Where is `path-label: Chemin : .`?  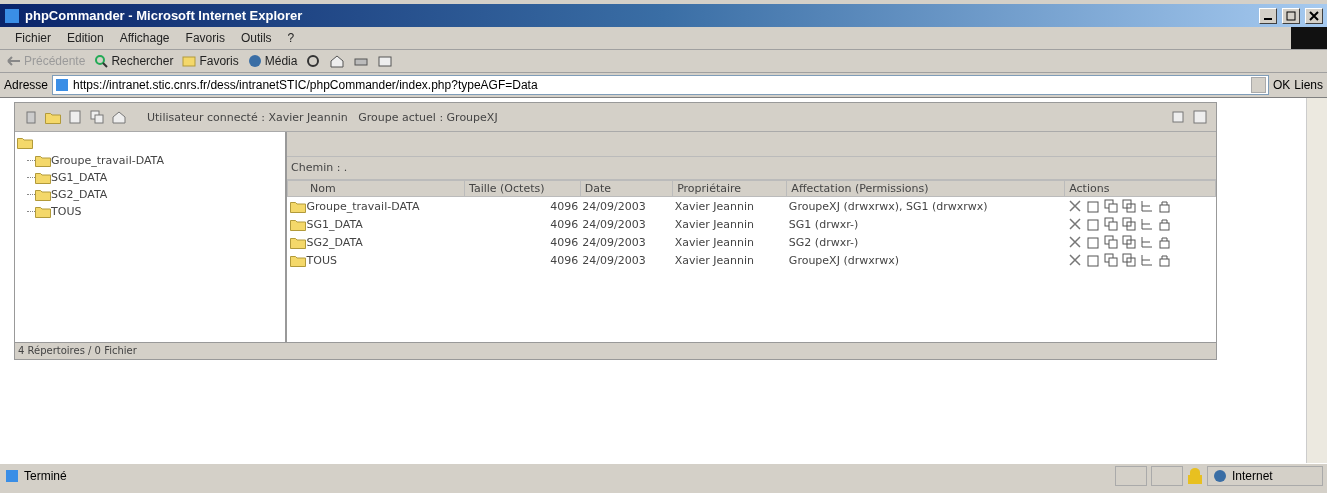 path-label: Chemin : . is located at coordinates (751, 168).